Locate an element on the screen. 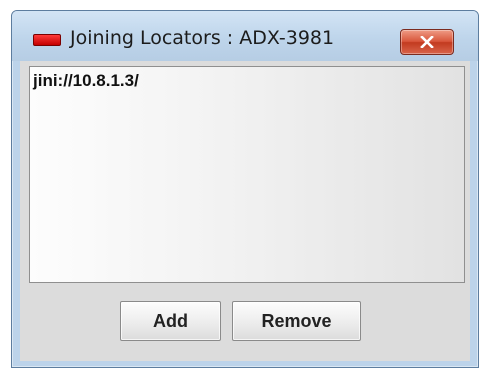 The height and width of the screenshot is (369, 482). add-button: Add is located at coordinates (170, 321).